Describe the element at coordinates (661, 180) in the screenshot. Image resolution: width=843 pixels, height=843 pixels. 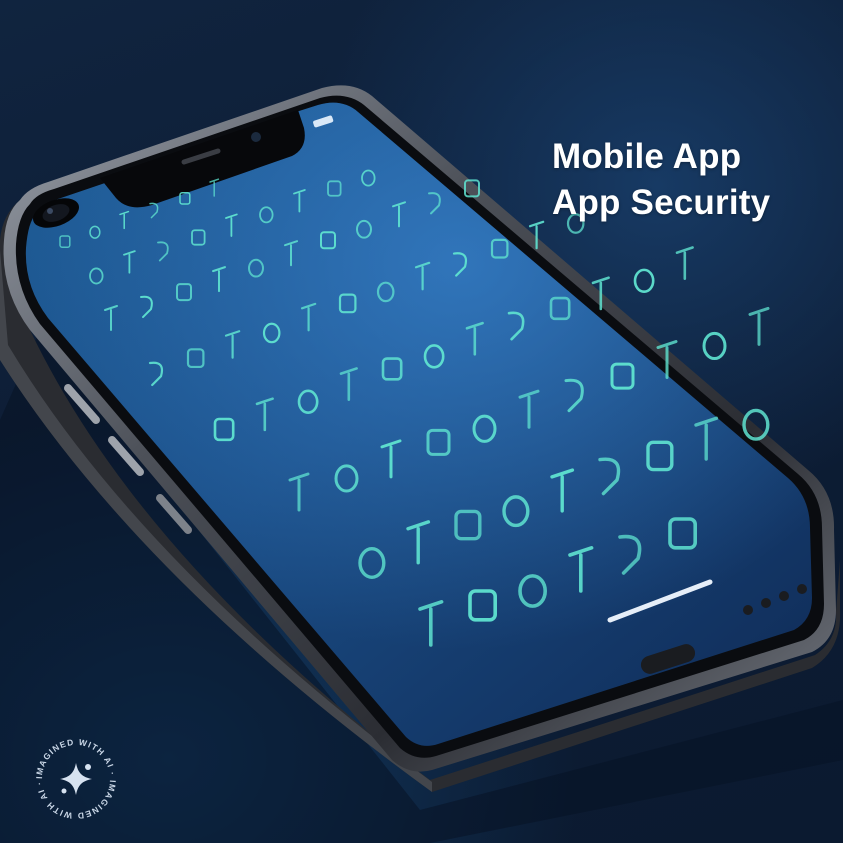
I see `caption: Mobile App App Security` at that location.